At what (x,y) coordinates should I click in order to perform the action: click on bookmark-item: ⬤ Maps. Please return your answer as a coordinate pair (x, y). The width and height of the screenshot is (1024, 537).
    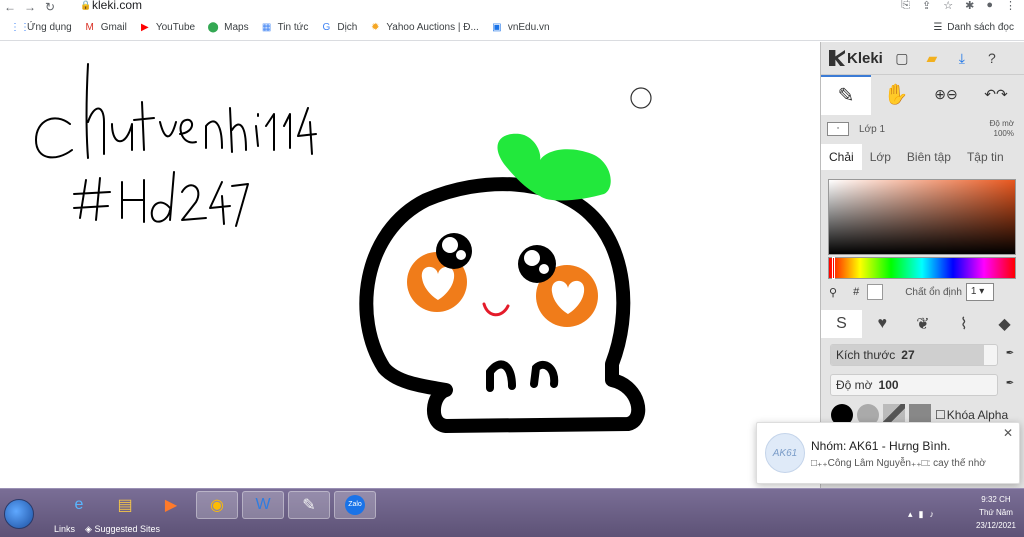
    Looking at the image, I should click on (228, 28).